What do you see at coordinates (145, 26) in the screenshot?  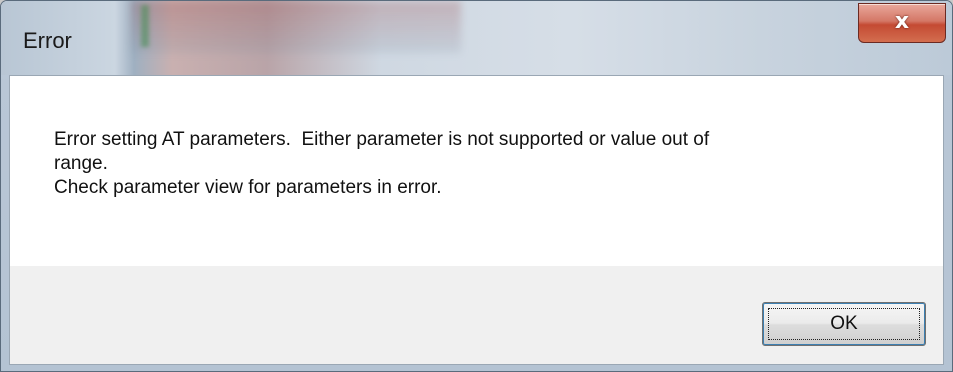 I see `background-blur-accent` at bounding box center [145, 26].